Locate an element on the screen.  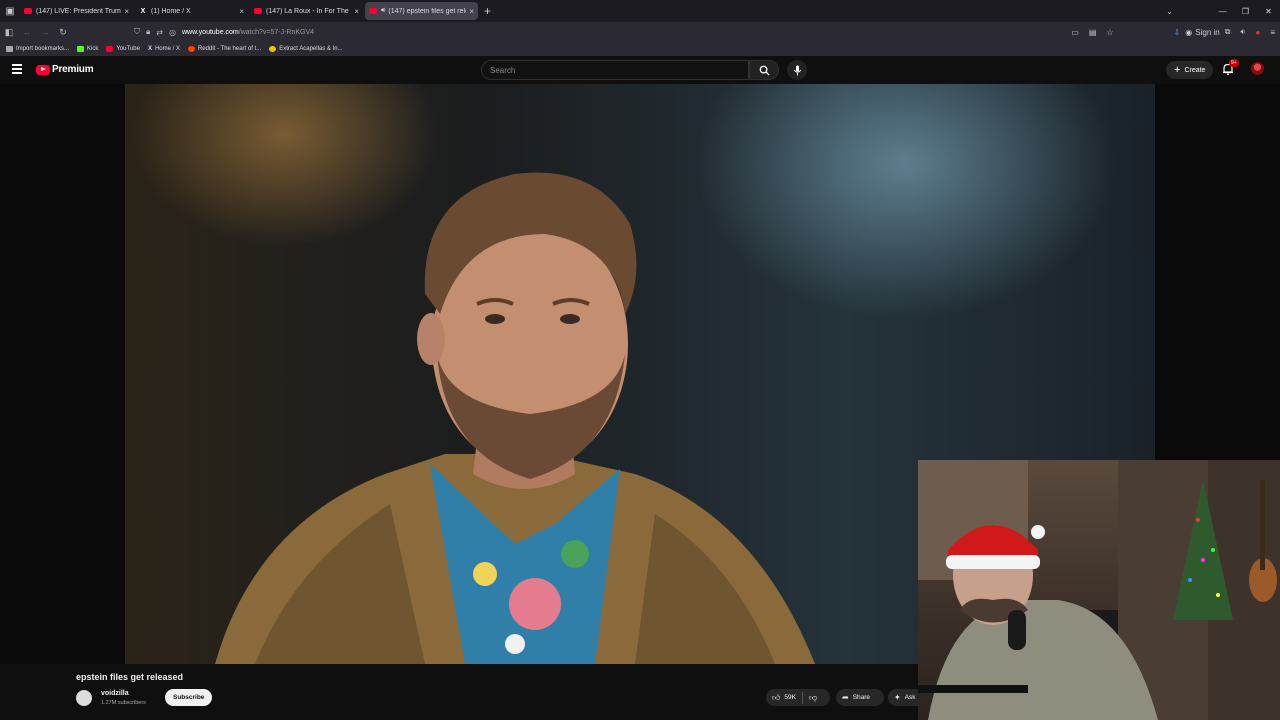
channel-name: voidzilla is located at coordinates (115, 693).